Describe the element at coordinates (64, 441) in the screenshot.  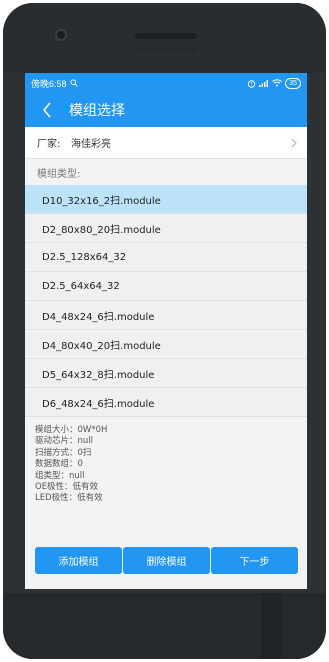
I see `info-chip: 驱动芯片：null` at that location.